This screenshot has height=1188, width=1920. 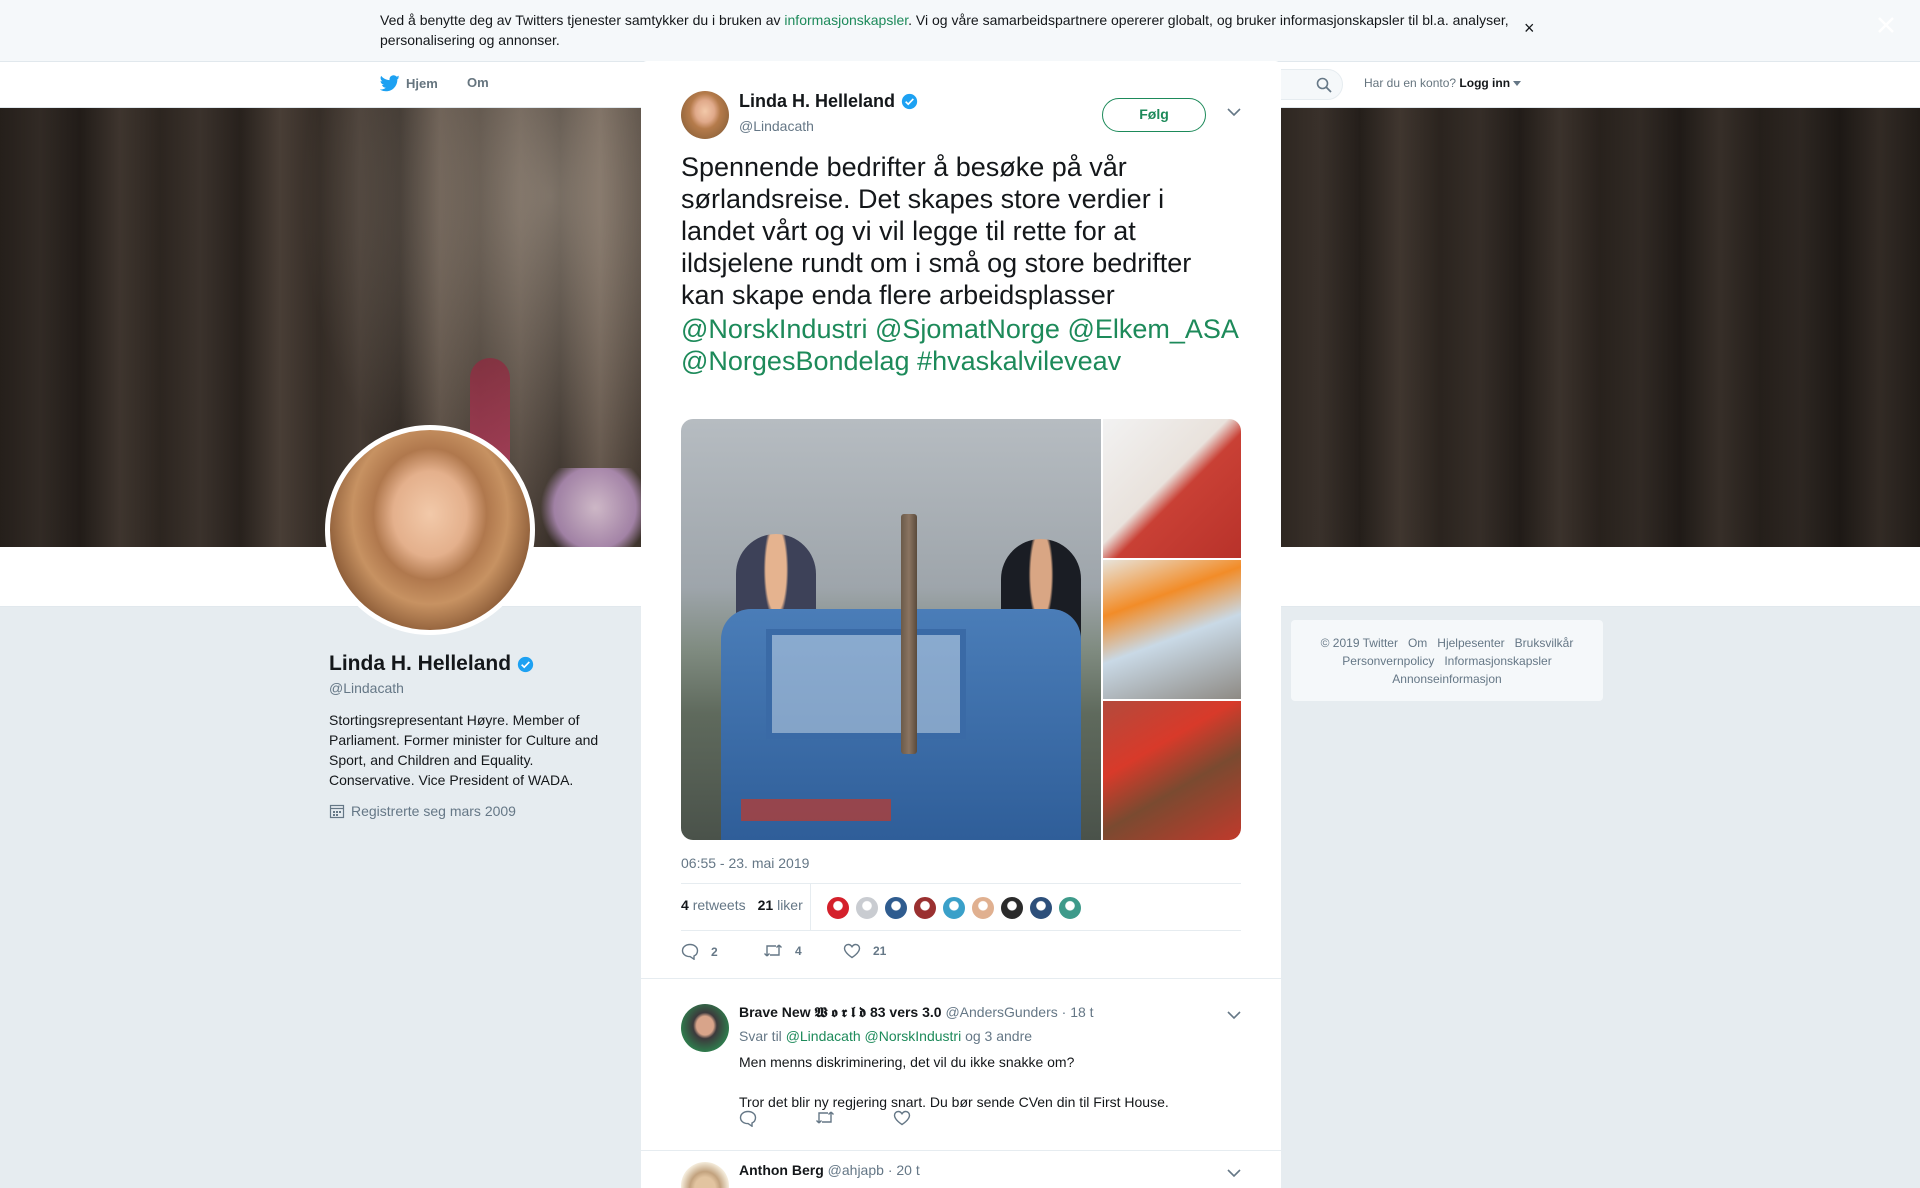 I want to click on profile-joined-text: Registrerte seg mars 2009, so click(x=433, y=811).